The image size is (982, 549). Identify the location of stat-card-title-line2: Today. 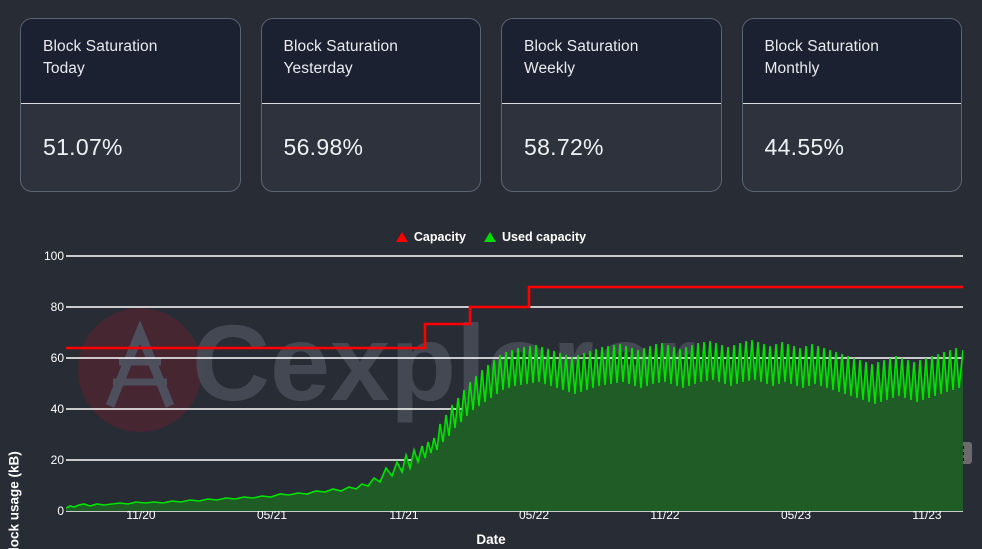
(64, 68).